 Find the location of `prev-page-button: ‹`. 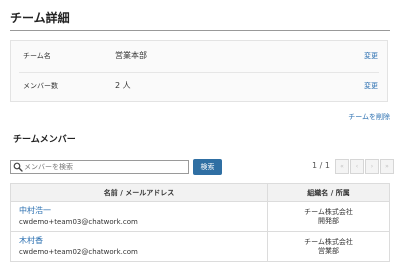

prev-page-button: ‹ is located at coordinates (357, 166).